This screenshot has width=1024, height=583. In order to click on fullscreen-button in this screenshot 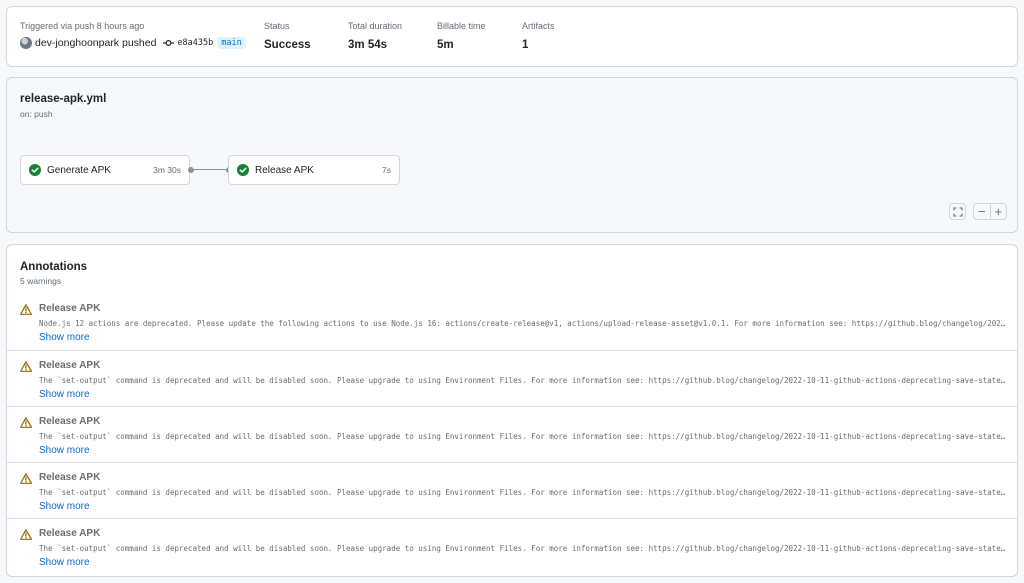, I will do `click(957, 211)`.